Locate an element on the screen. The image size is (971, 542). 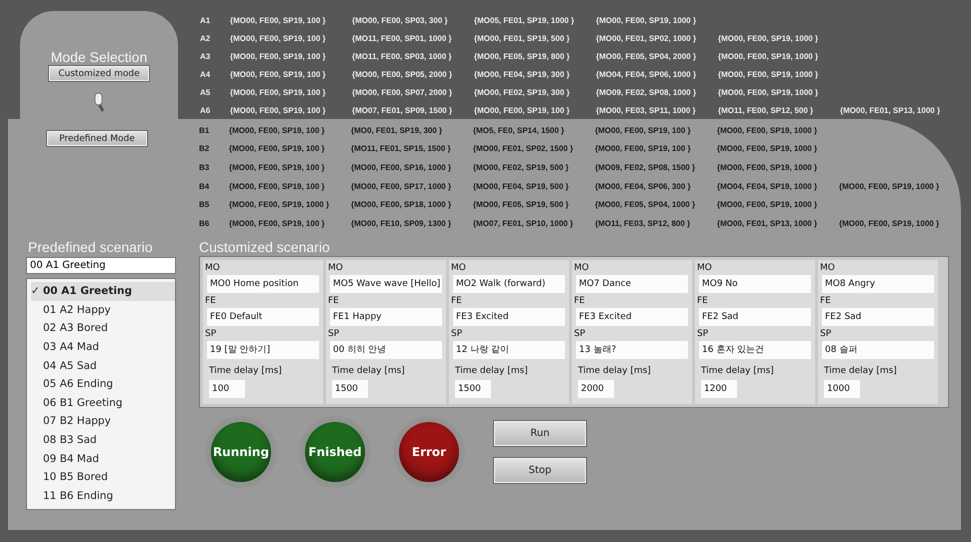
face-field: FE1 Happy is located at coordinates (386, 317).